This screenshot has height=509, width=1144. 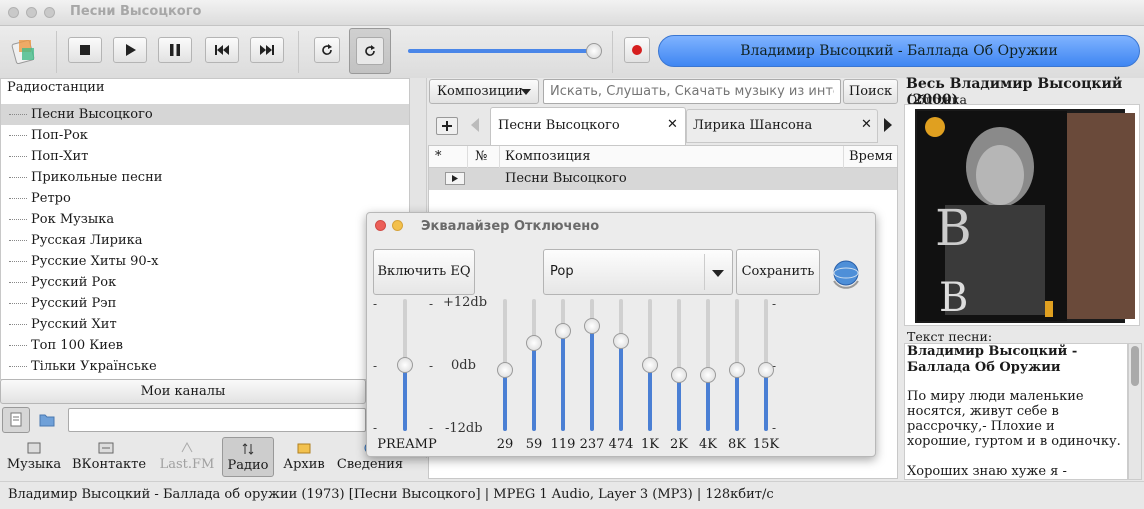 I want to click on repeat-all-icon, so click(x=370, y=51).